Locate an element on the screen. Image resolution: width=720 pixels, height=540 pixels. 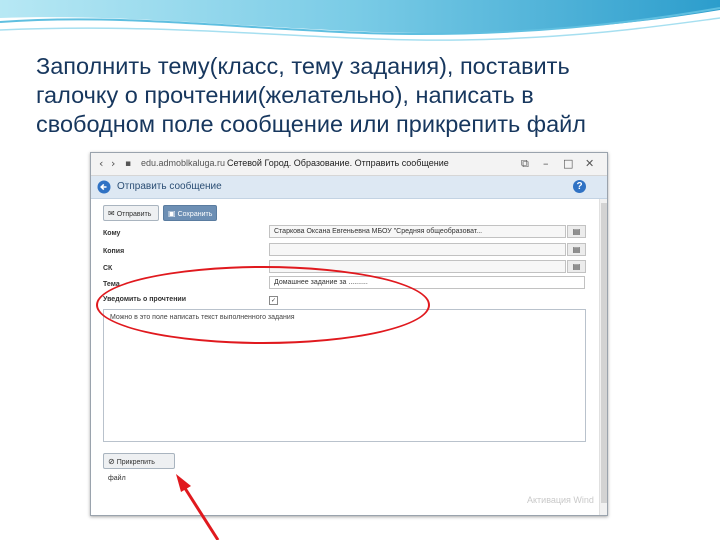
lock-icon: ▪ is located at coordinates (128, 164).